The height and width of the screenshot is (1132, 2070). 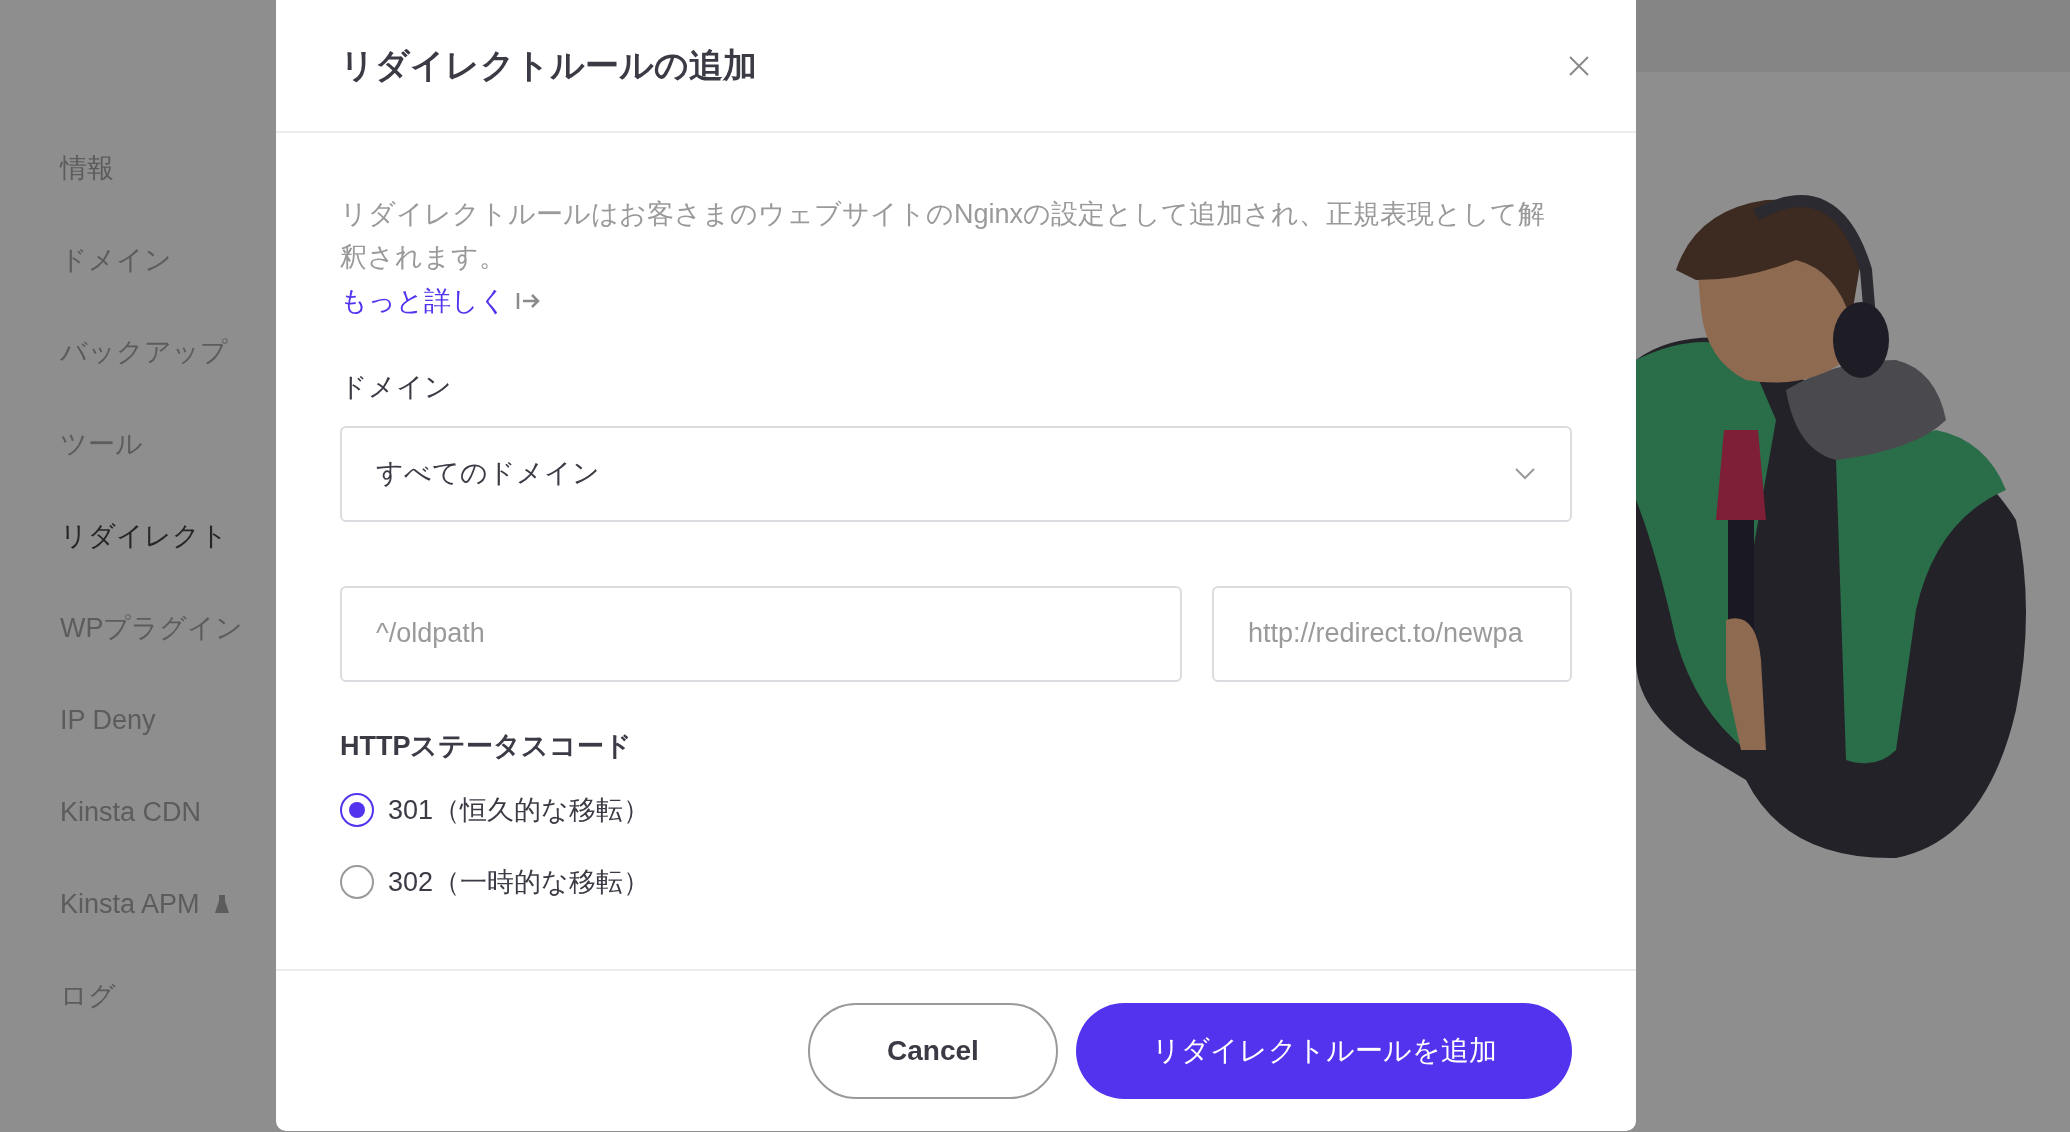 I want to click on status-radio-option: 301（恒久的な移転）, so click(x=495, y=810).